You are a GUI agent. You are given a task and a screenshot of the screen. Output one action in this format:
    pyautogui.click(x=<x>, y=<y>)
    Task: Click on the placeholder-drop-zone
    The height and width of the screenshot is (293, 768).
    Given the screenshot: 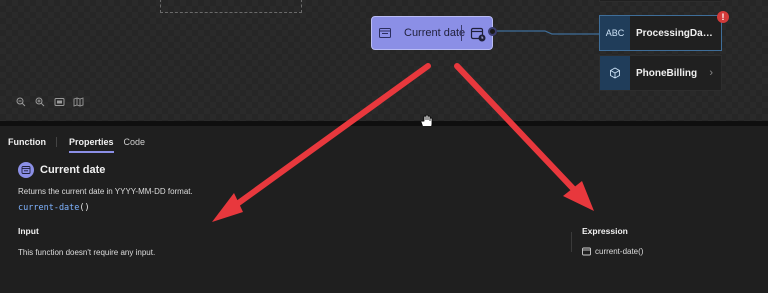 What is the action you would take?
    pyautogui.click(x=231, y=6)
    